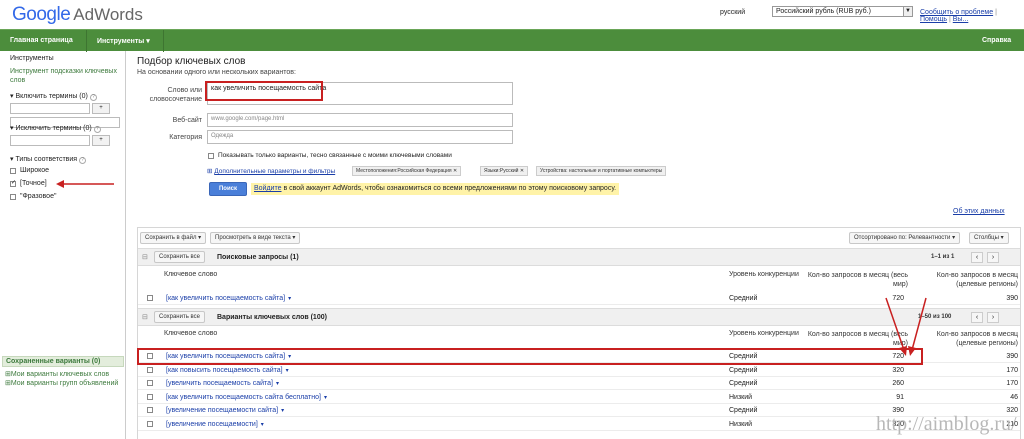 The width and height of the screenshot is (1024, 439). Describe the element at coordinates (360, 120) in the screenshot. I see `website-input: www.google.com/page.html` at that location.